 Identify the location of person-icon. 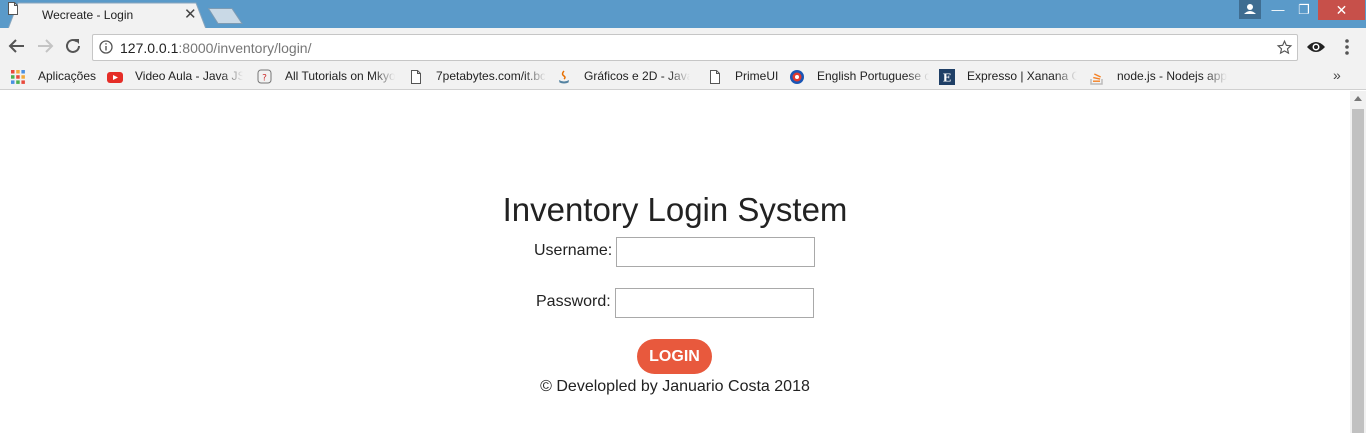
(1250, 9).